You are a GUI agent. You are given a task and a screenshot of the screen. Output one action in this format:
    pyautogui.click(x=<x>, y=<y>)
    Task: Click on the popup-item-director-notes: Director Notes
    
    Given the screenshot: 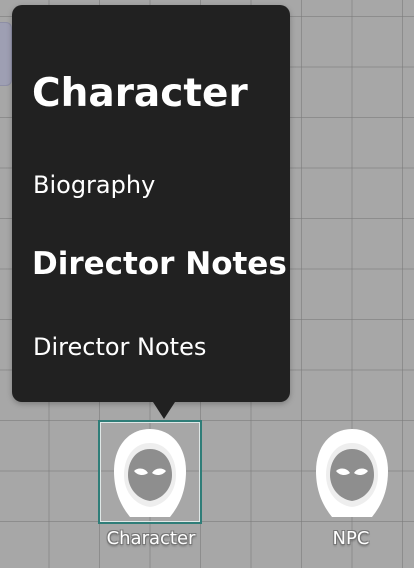 What is the action you would take?
    pyautogui.click(x=119, y=347)
    